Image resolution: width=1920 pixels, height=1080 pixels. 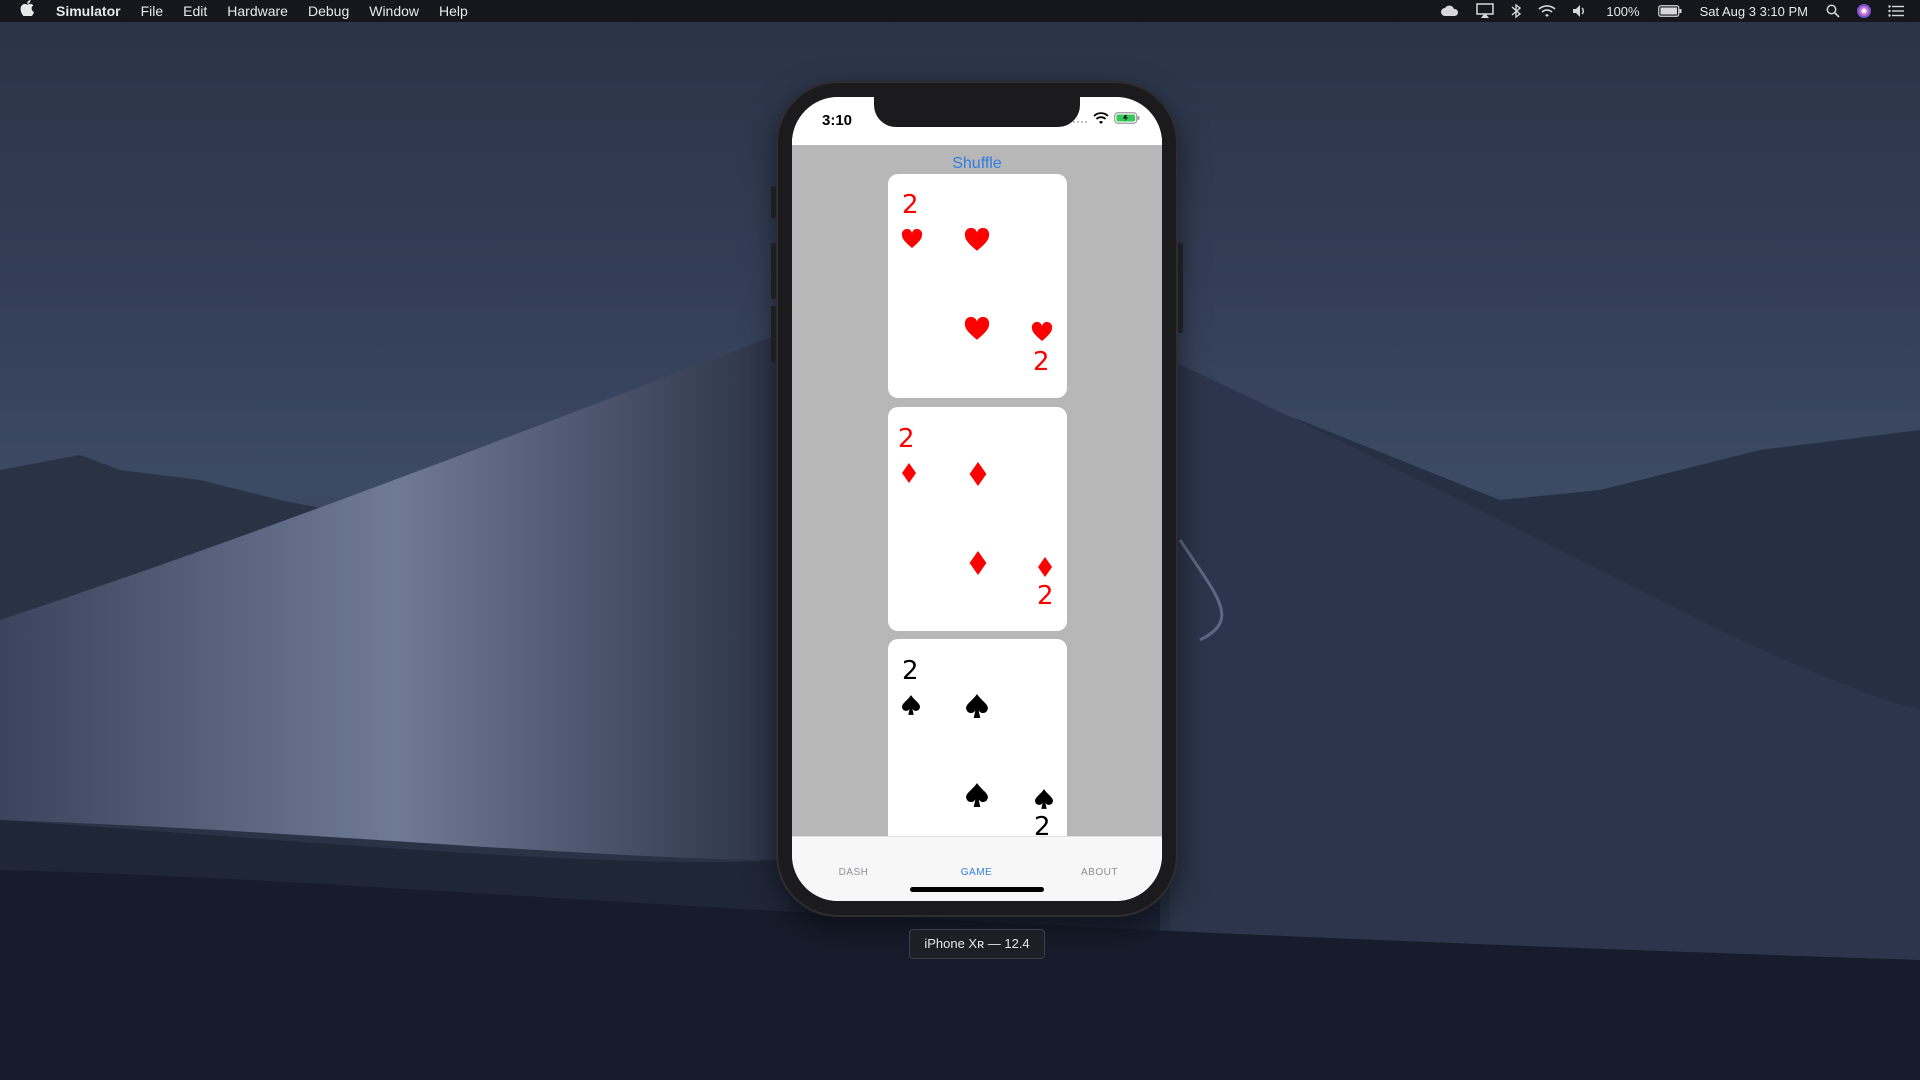 What do you see at coordinates (977, 164) in the screenshot?
I see `shuffle-button: Shuffle` at bounding box center [977, 164].